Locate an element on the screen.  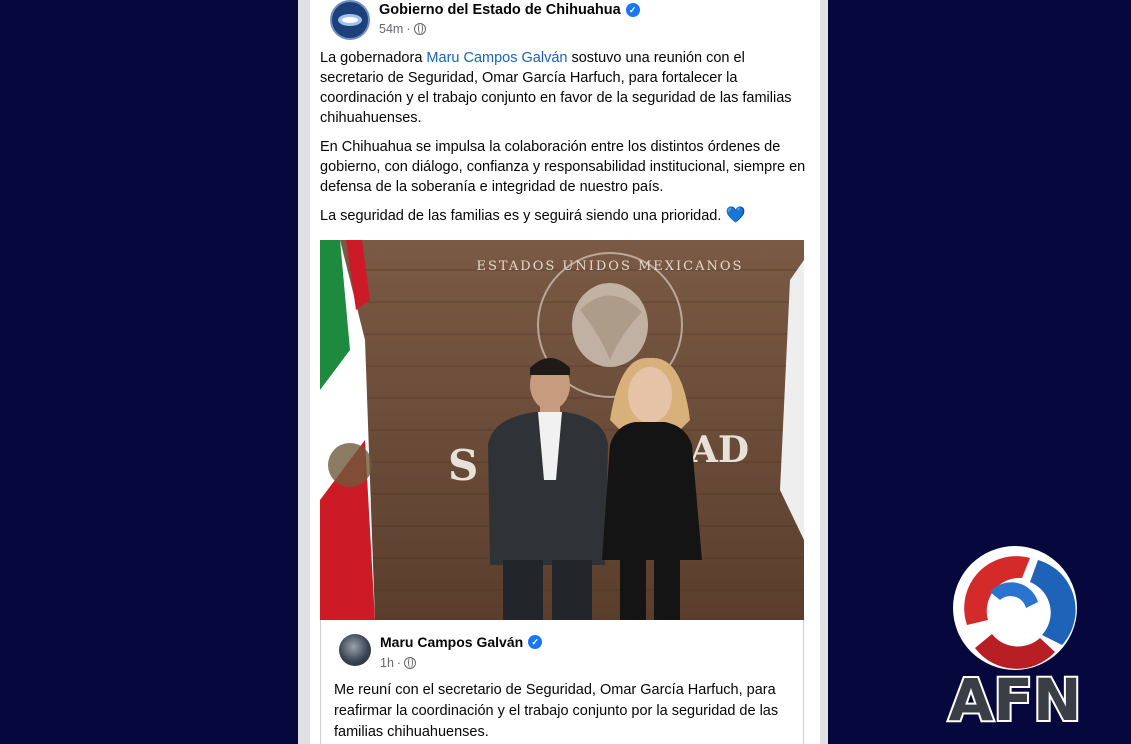
state-emblem-icon is located at coordinates (350, 20).